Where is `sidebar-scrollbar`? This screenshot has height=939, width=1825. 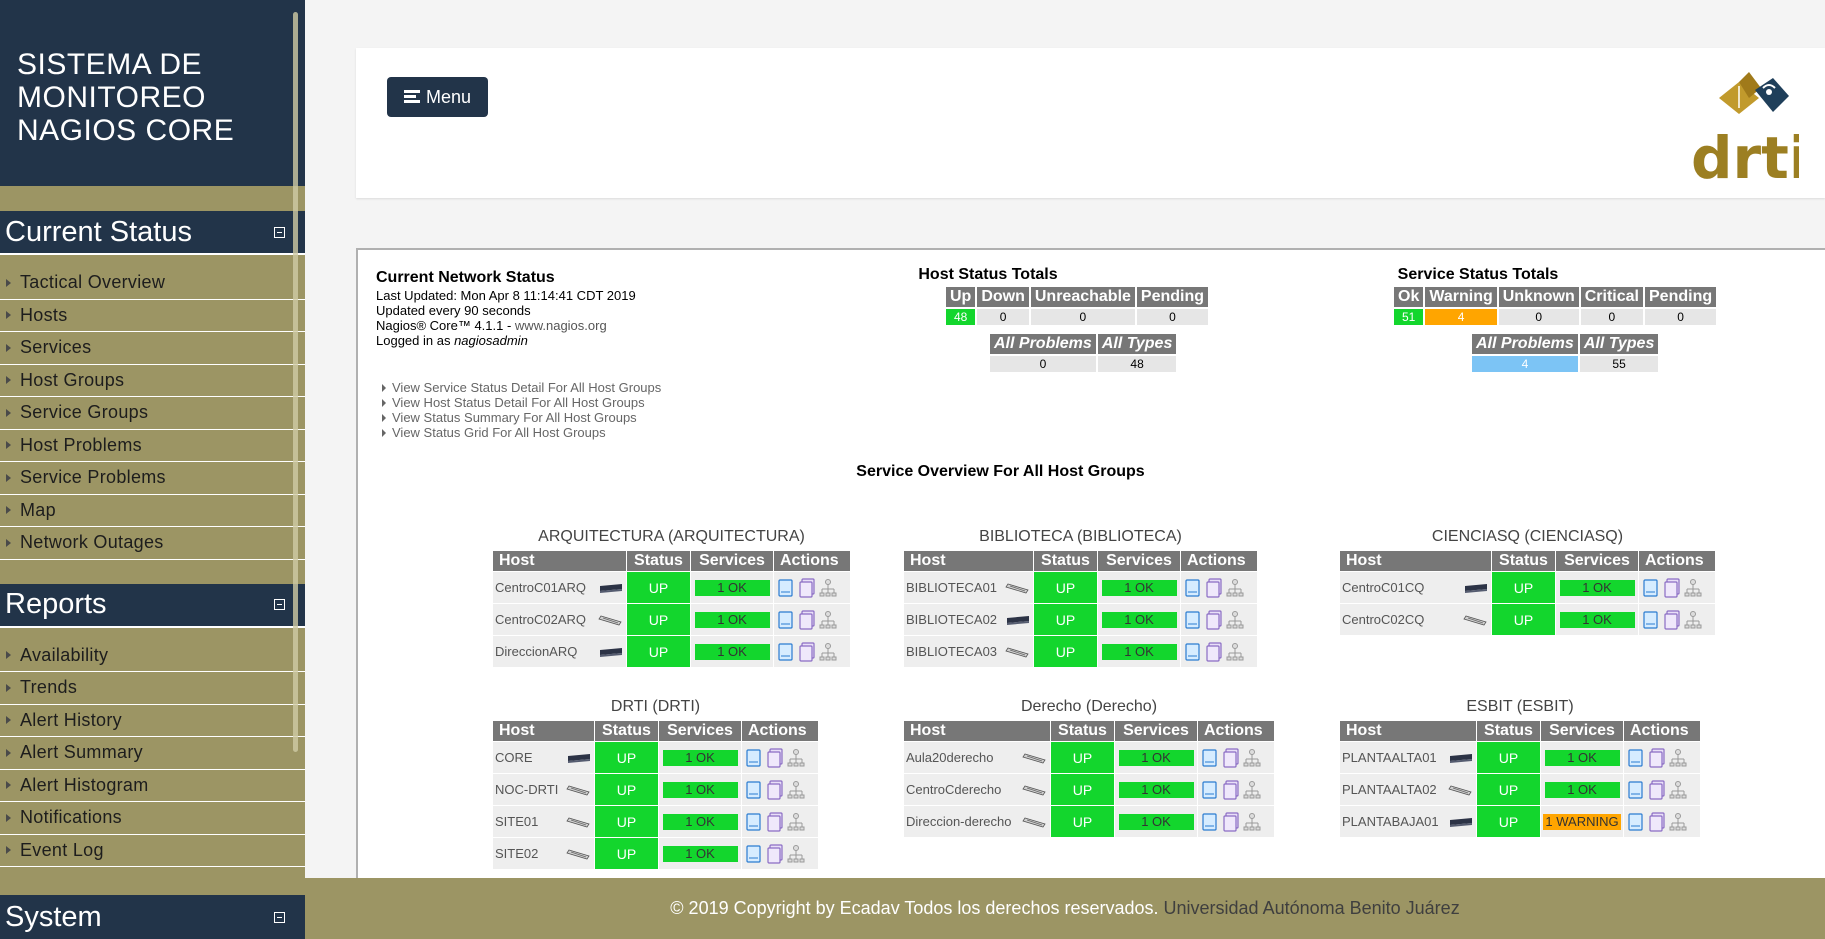
sidebar-scrollbar is located at coordinates (295, 382).